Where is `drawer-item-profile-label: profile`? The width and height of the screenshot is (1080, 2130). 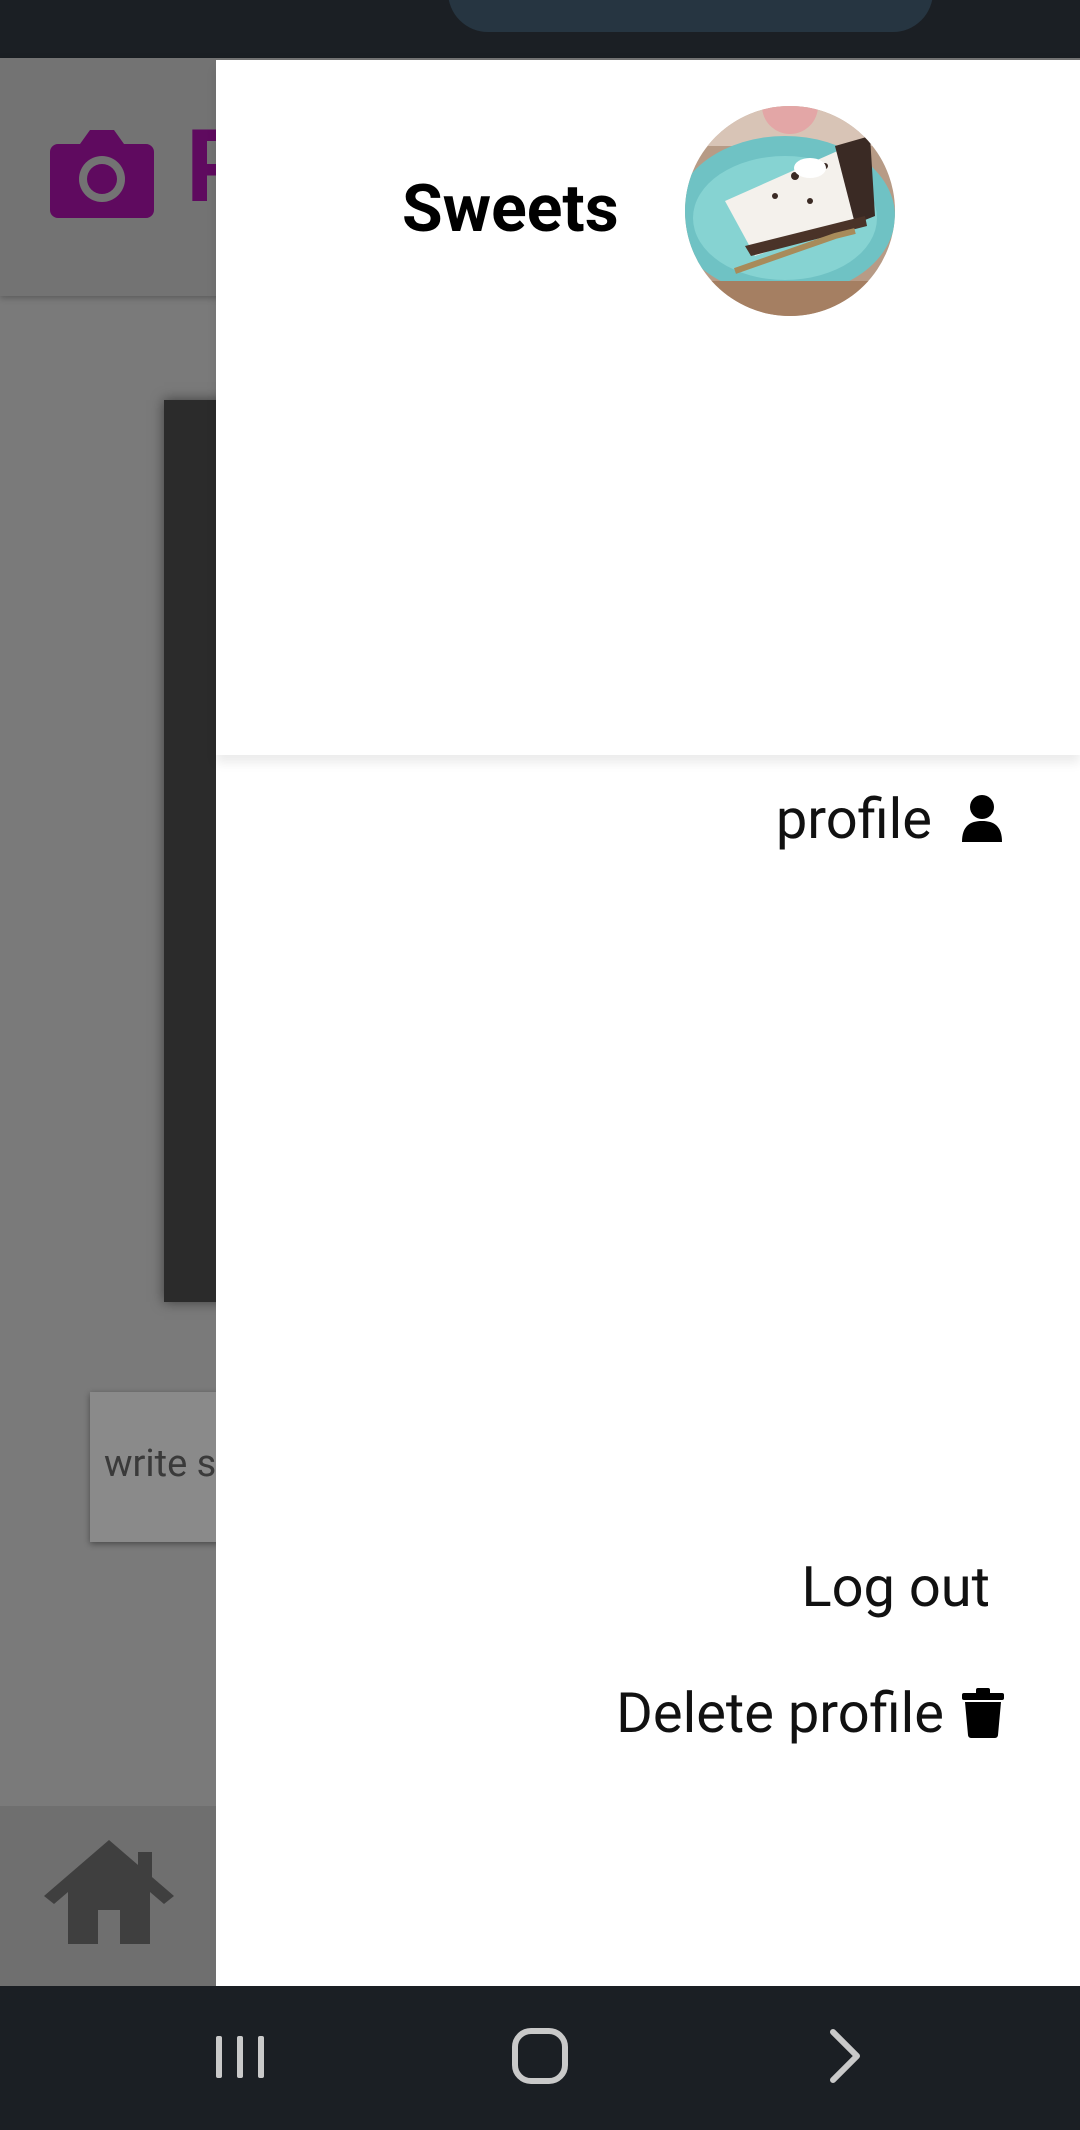
drawer-item-profile-label: profile is located at coordinates (853, 819).